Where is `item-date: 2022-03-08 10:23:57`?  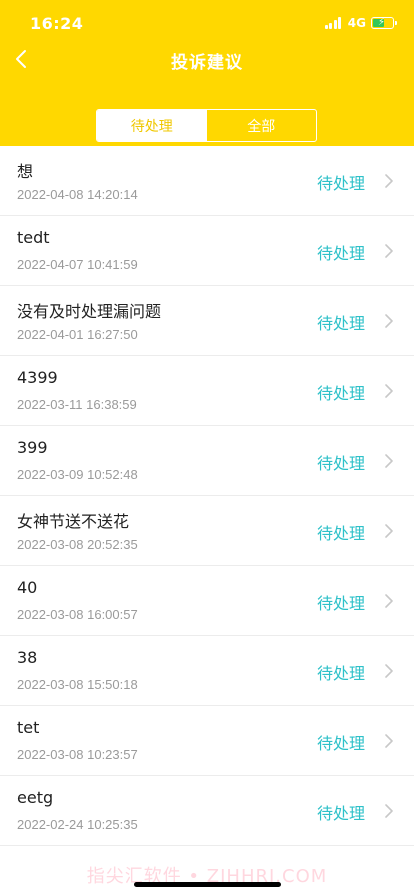 item-date: 2022-03-08 10:23:57 is located at coordinates (77, 754).